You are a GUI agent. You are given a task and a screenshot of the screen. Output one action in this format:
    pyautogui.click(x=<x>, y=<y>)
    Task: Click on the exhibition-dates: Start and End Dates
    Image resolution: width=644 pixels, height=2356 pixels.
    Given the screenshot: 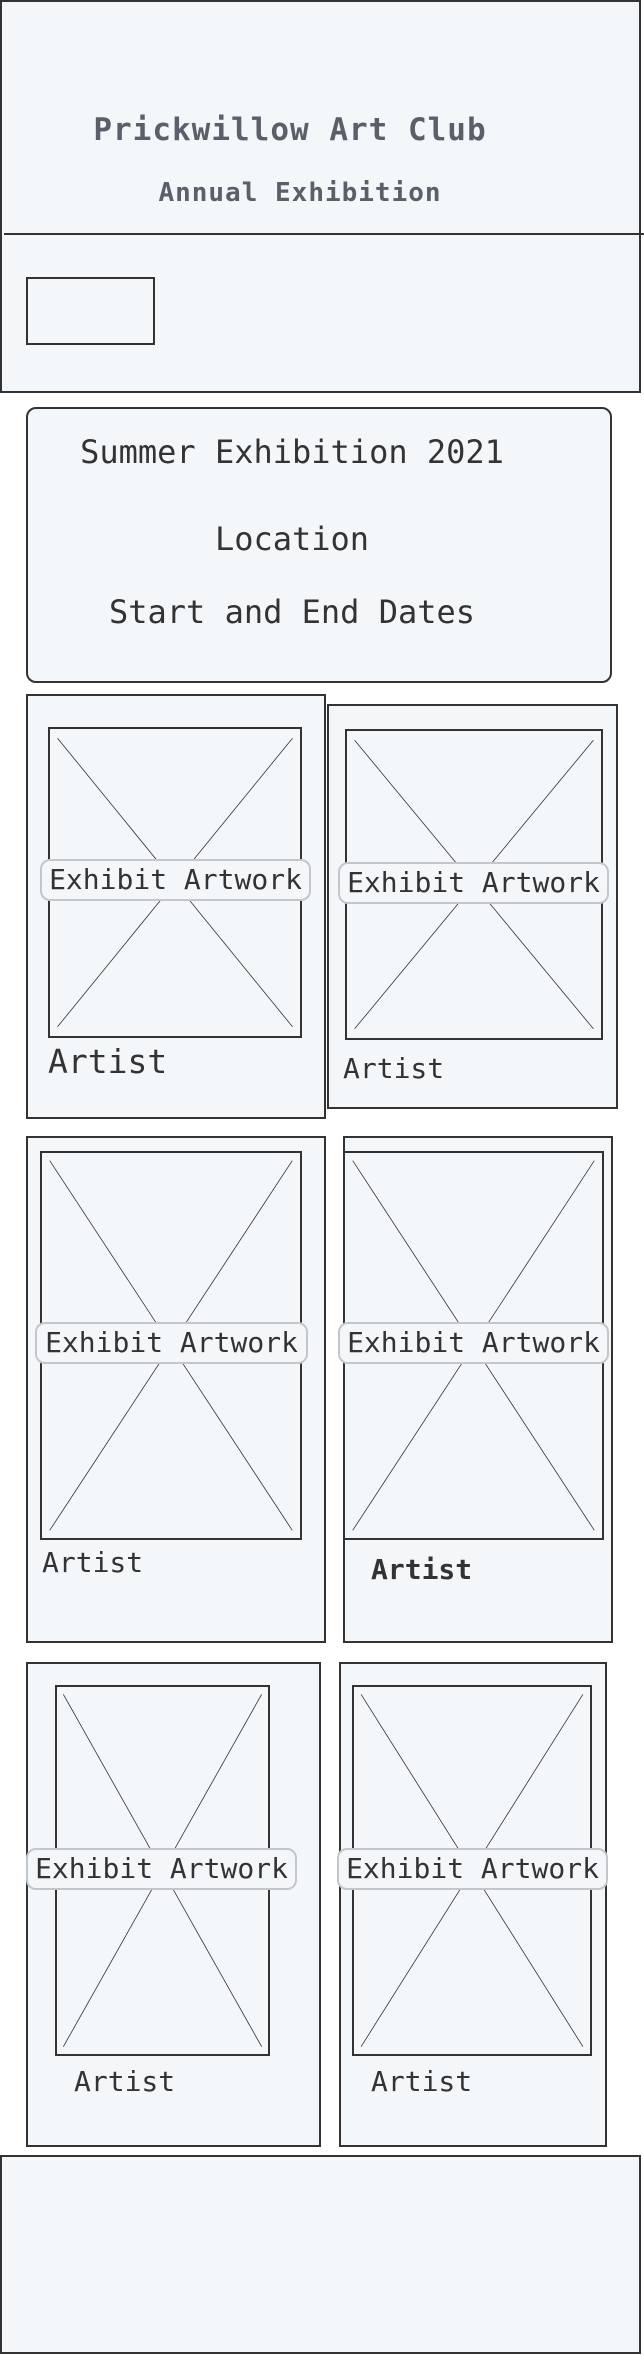 What is the action you would take?
    pyautogui.click(x=292, y=612)
    